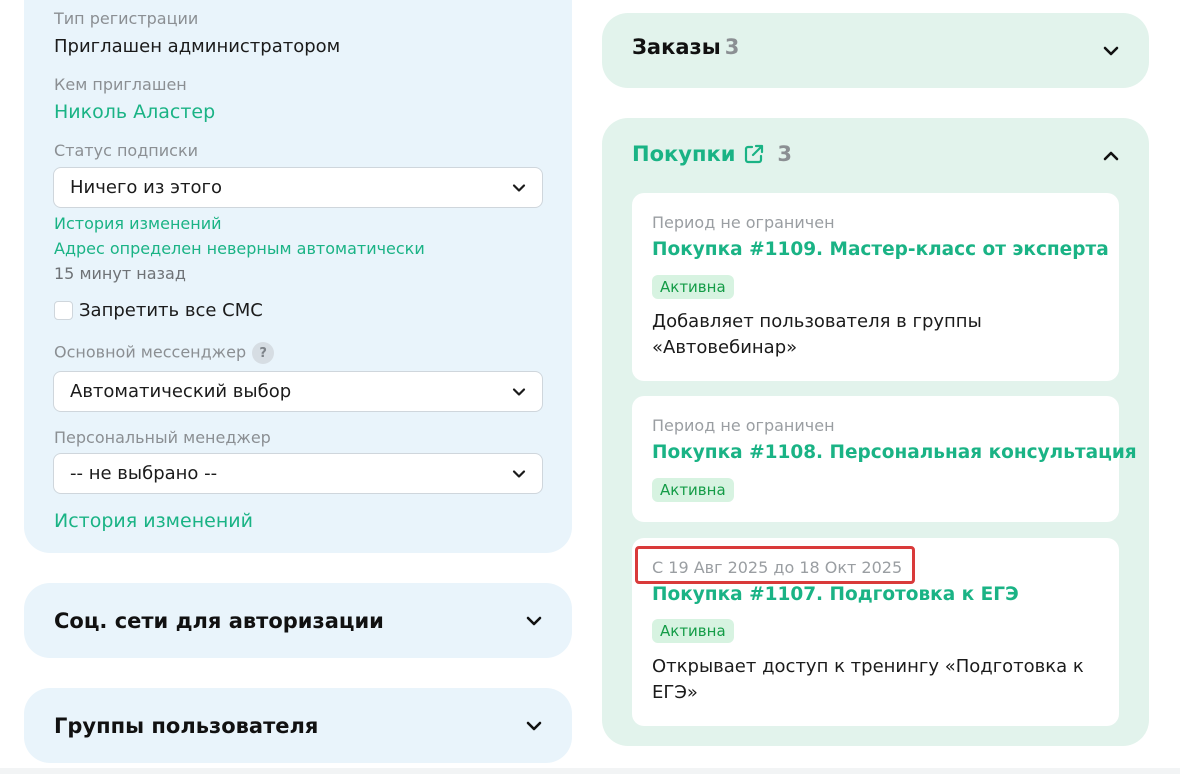  I want to click on ban-sms-label: Запретить все СМС, so click(171, 310).